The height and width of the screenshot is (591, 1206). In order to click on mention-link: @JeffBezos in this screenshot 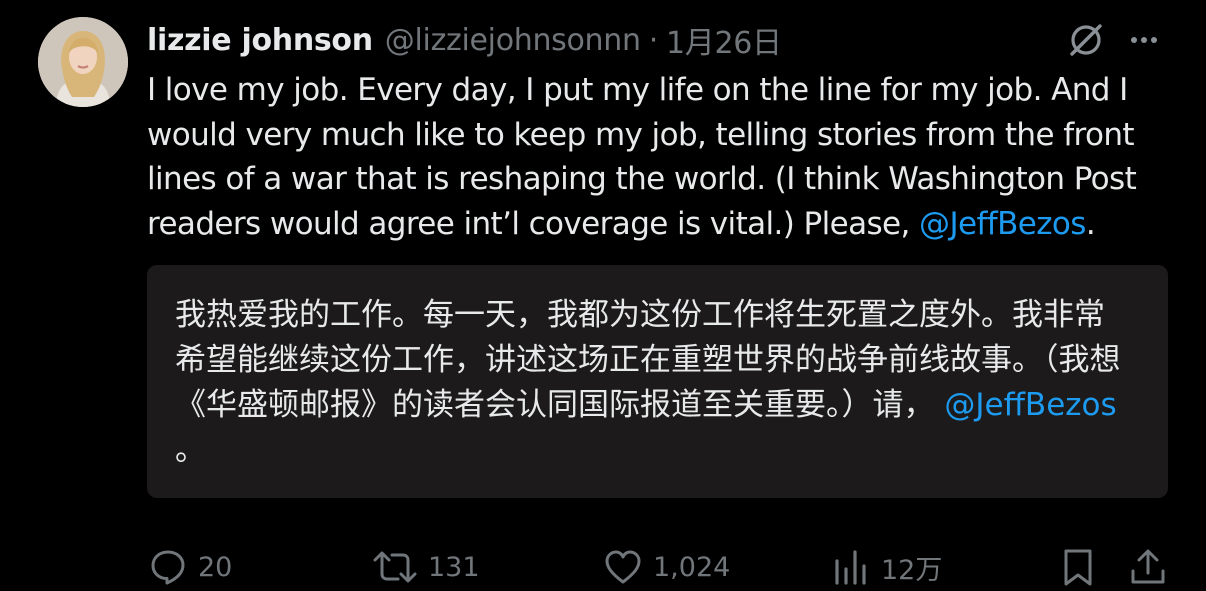, I will do `click(1002, 224)`.